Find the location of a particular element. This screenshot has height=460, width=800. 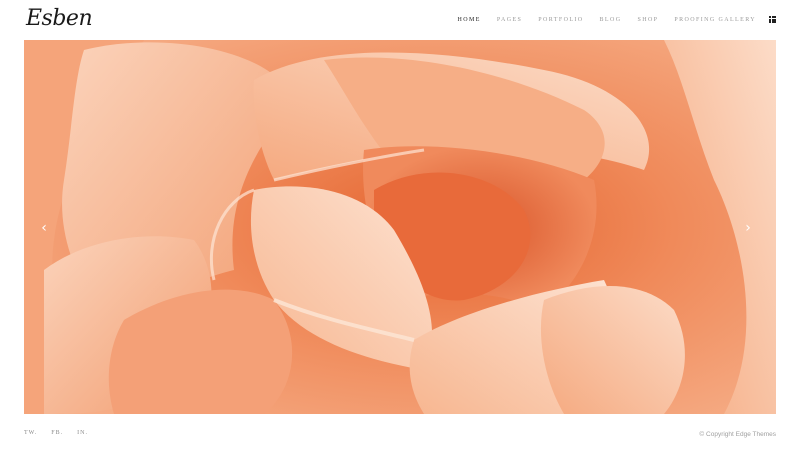

site-footer: TW. FB. IN. © Copyright Edge Themes is located at coordinates (400, 437).